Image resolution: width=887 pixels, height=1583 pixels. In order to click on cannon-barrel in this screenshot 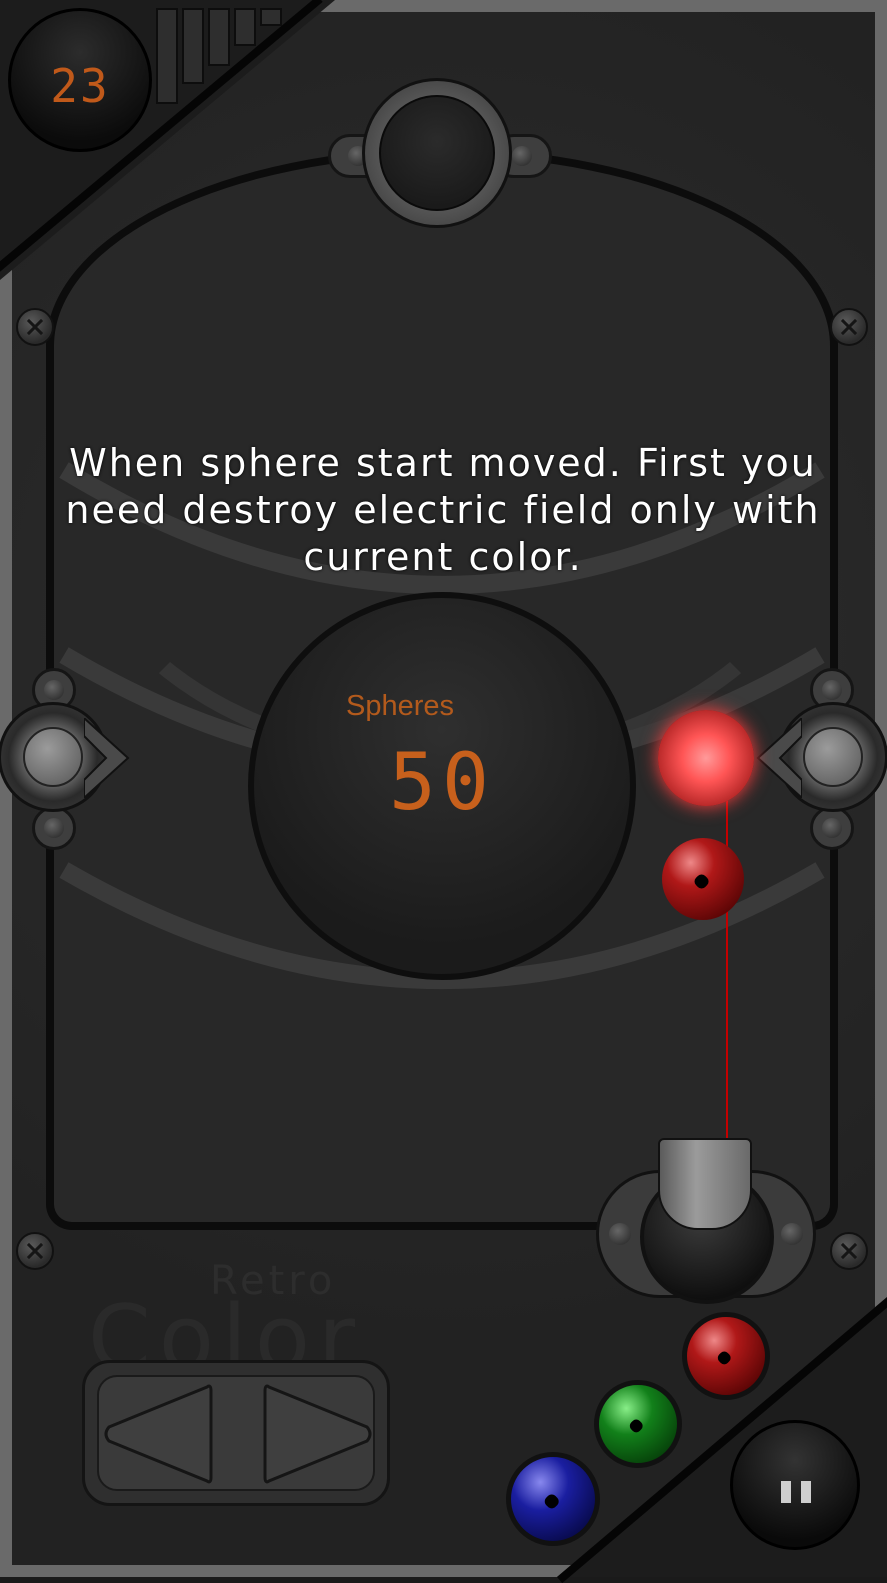, I will do `click(705, 1184)`.